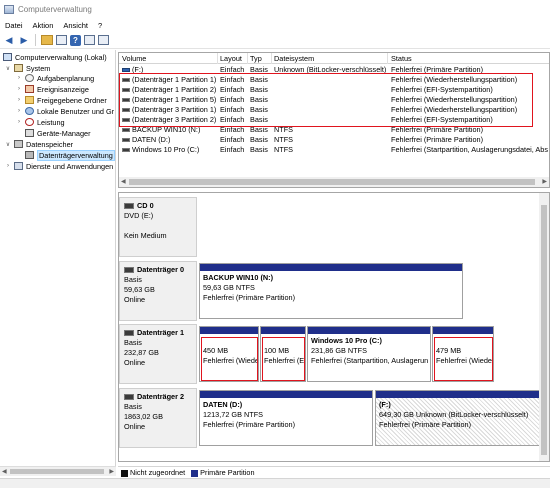 Image resolution: width=550 pixels, height=488 pixels. I want to click on tree-horizontal-scrollbar: ◀ ▶, so click(58, 471).